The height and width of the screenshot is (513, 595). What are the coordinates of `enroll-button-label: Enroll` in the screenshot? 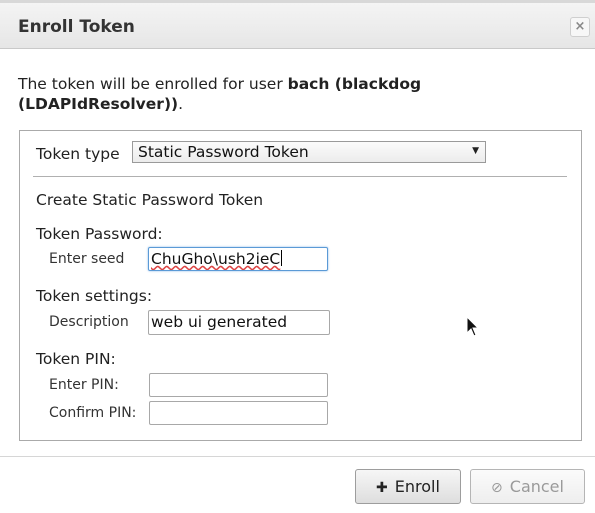 It's located at (417, 486).